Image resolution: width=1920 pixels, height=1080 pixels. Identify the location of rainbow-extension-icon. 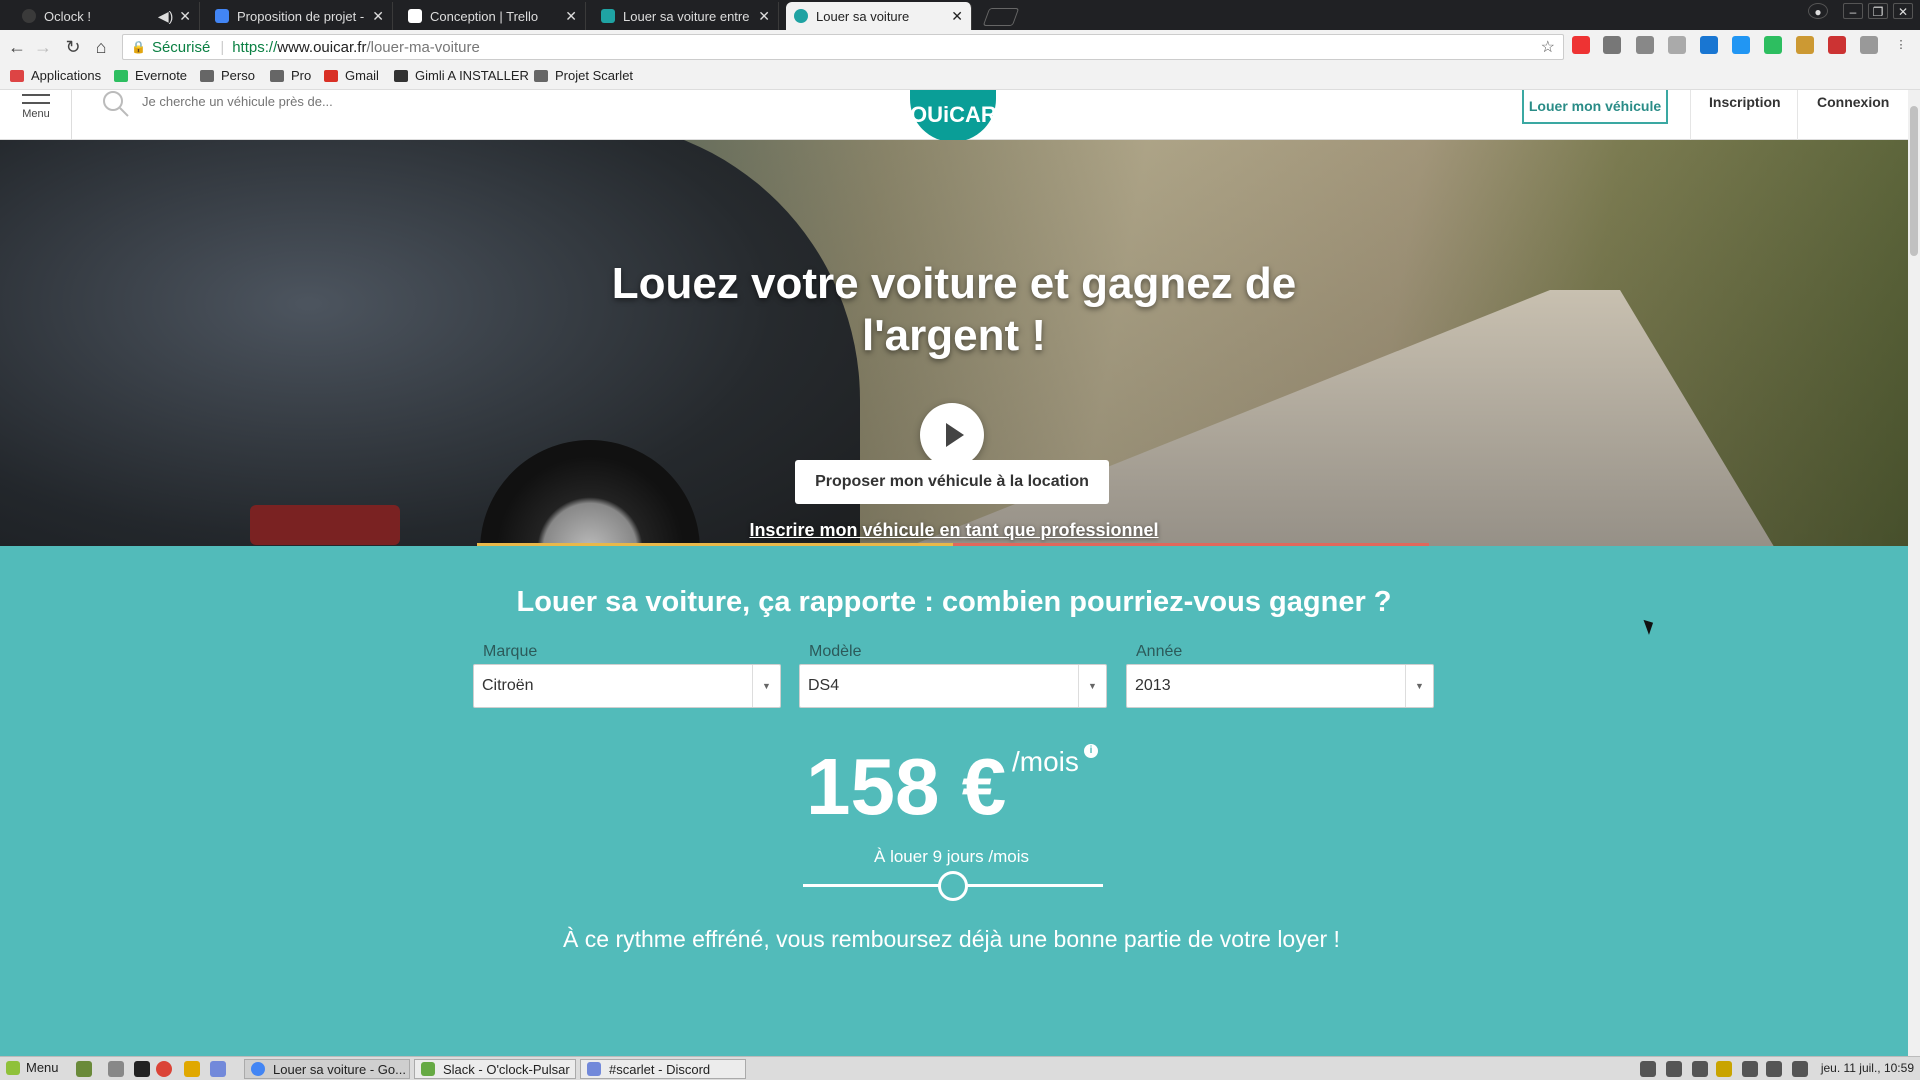
(1805, 45).